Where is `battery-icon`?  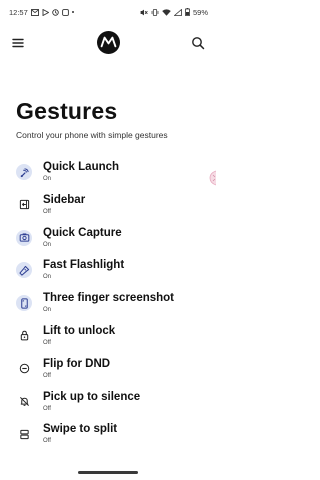
battery-icon is located at coordinates (187, 12).